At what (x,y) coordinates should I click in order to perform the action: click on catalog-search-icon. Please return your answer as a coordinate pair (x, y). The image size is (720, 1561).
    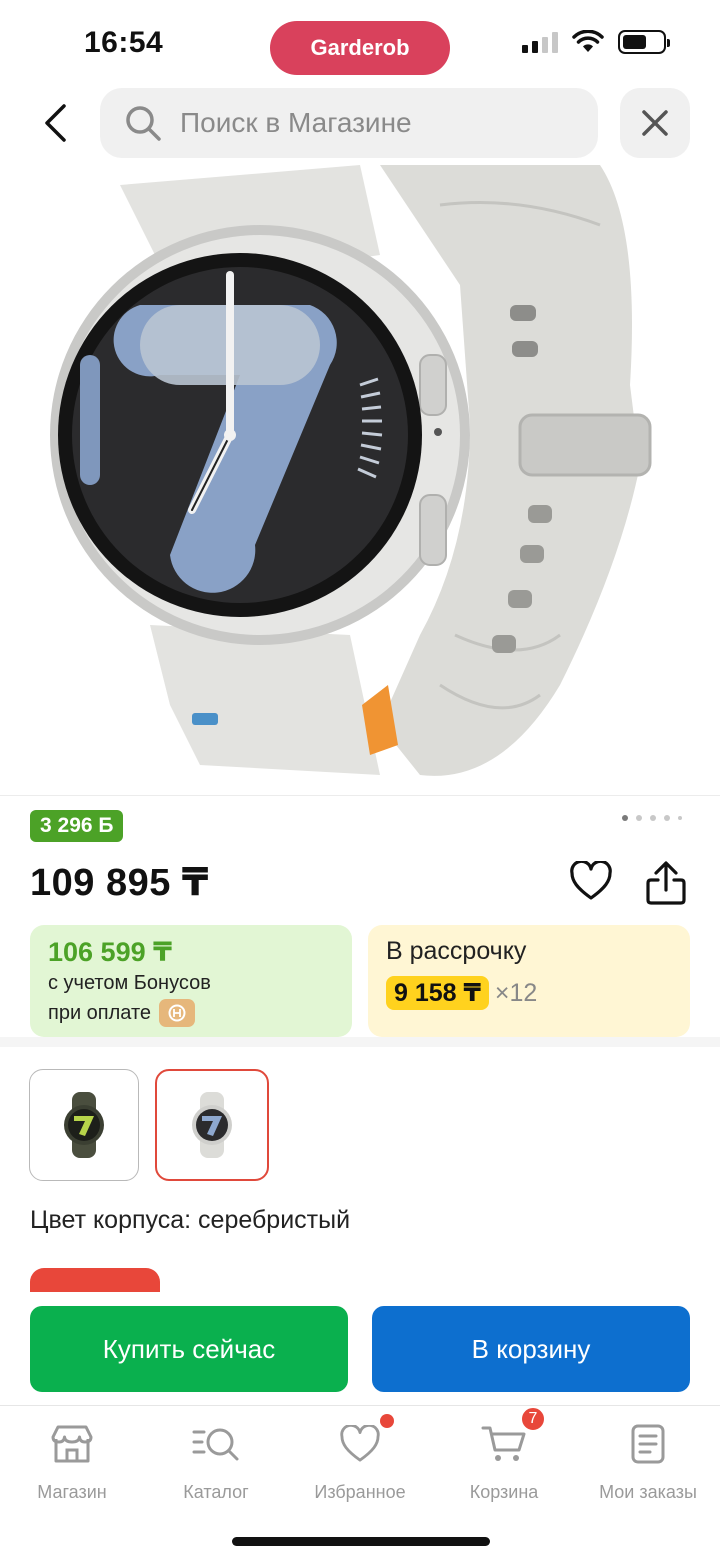
    Looking at the image, I should click on (216, 1444).